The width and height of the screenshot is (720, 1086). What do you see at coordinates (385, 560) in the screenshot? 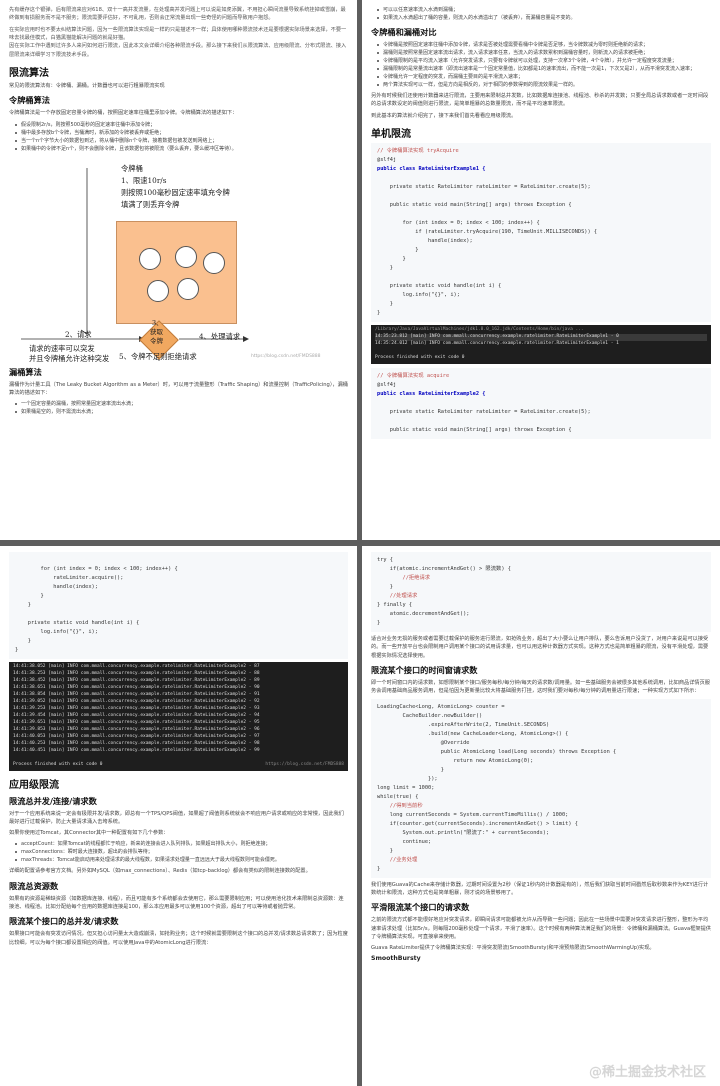
I see `code-line: try {` at bounding box center [385, 560].